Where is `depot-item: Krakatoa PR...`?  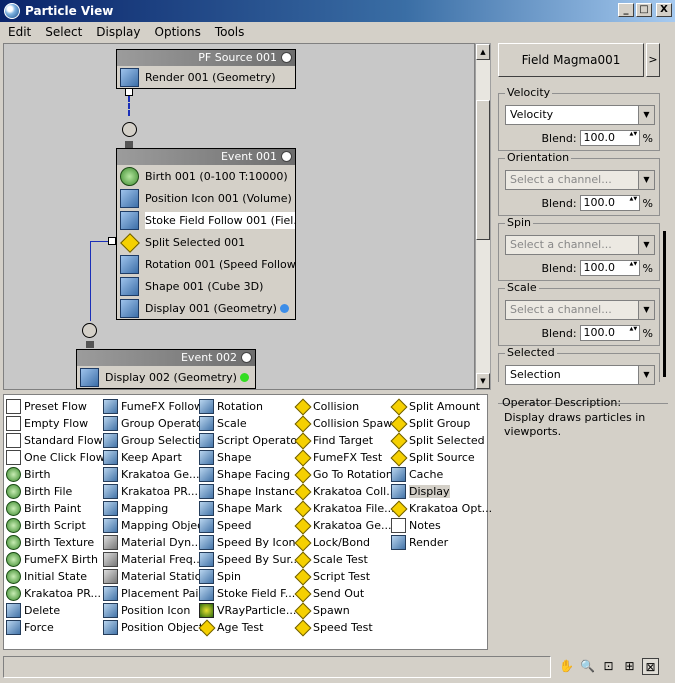
depot-item: Krakatoa PR... is located at coordinates (157, 491).